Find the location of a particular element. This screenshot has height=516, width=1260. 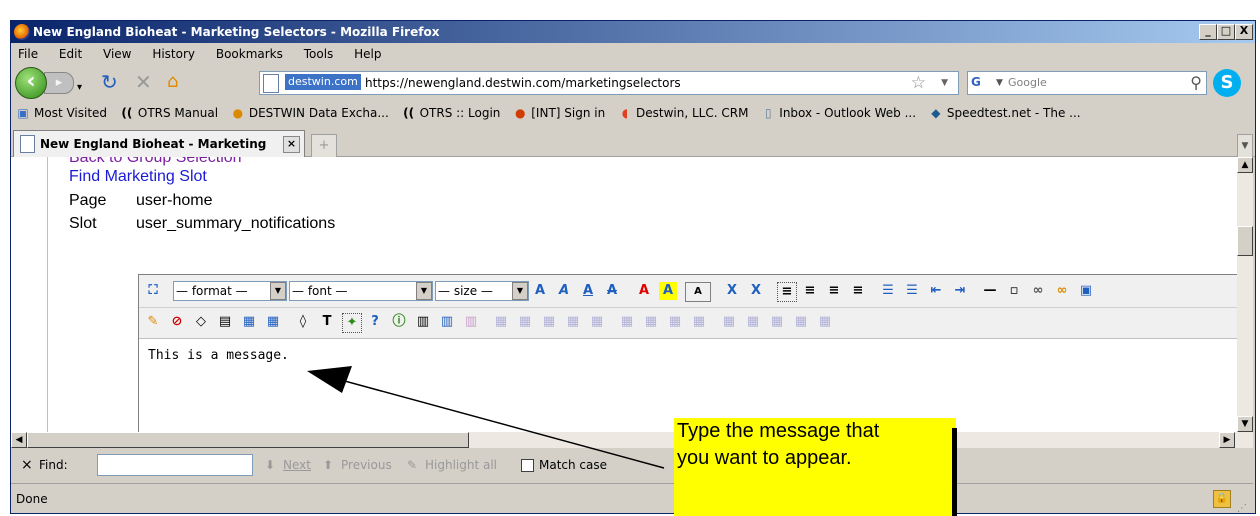

indent-icon: ⇥ is located at coordinates (960, 291).